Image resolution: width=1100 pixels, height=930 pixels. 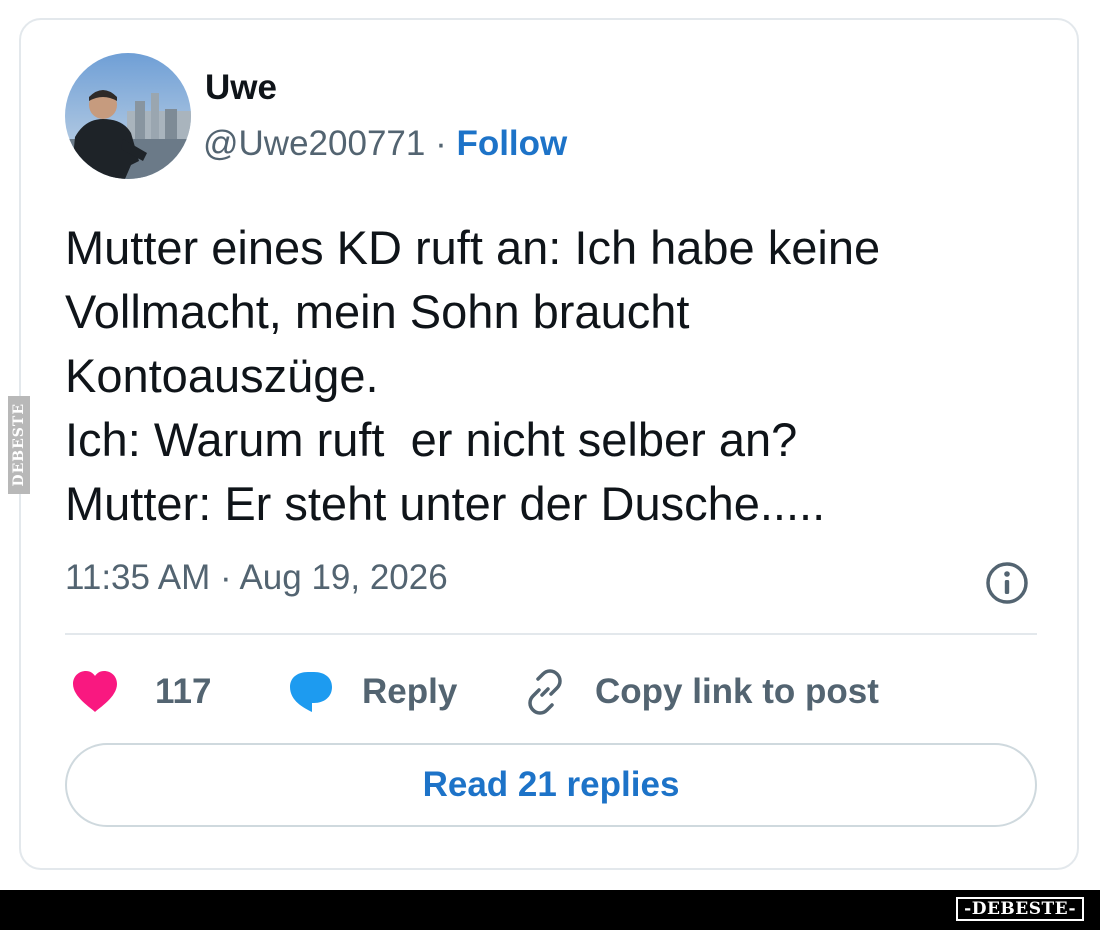 What do you see at coordinates (737, 691) in the screenshot?
I see `copy-link-label: Copy link to post` at bounding box center [737, 691].